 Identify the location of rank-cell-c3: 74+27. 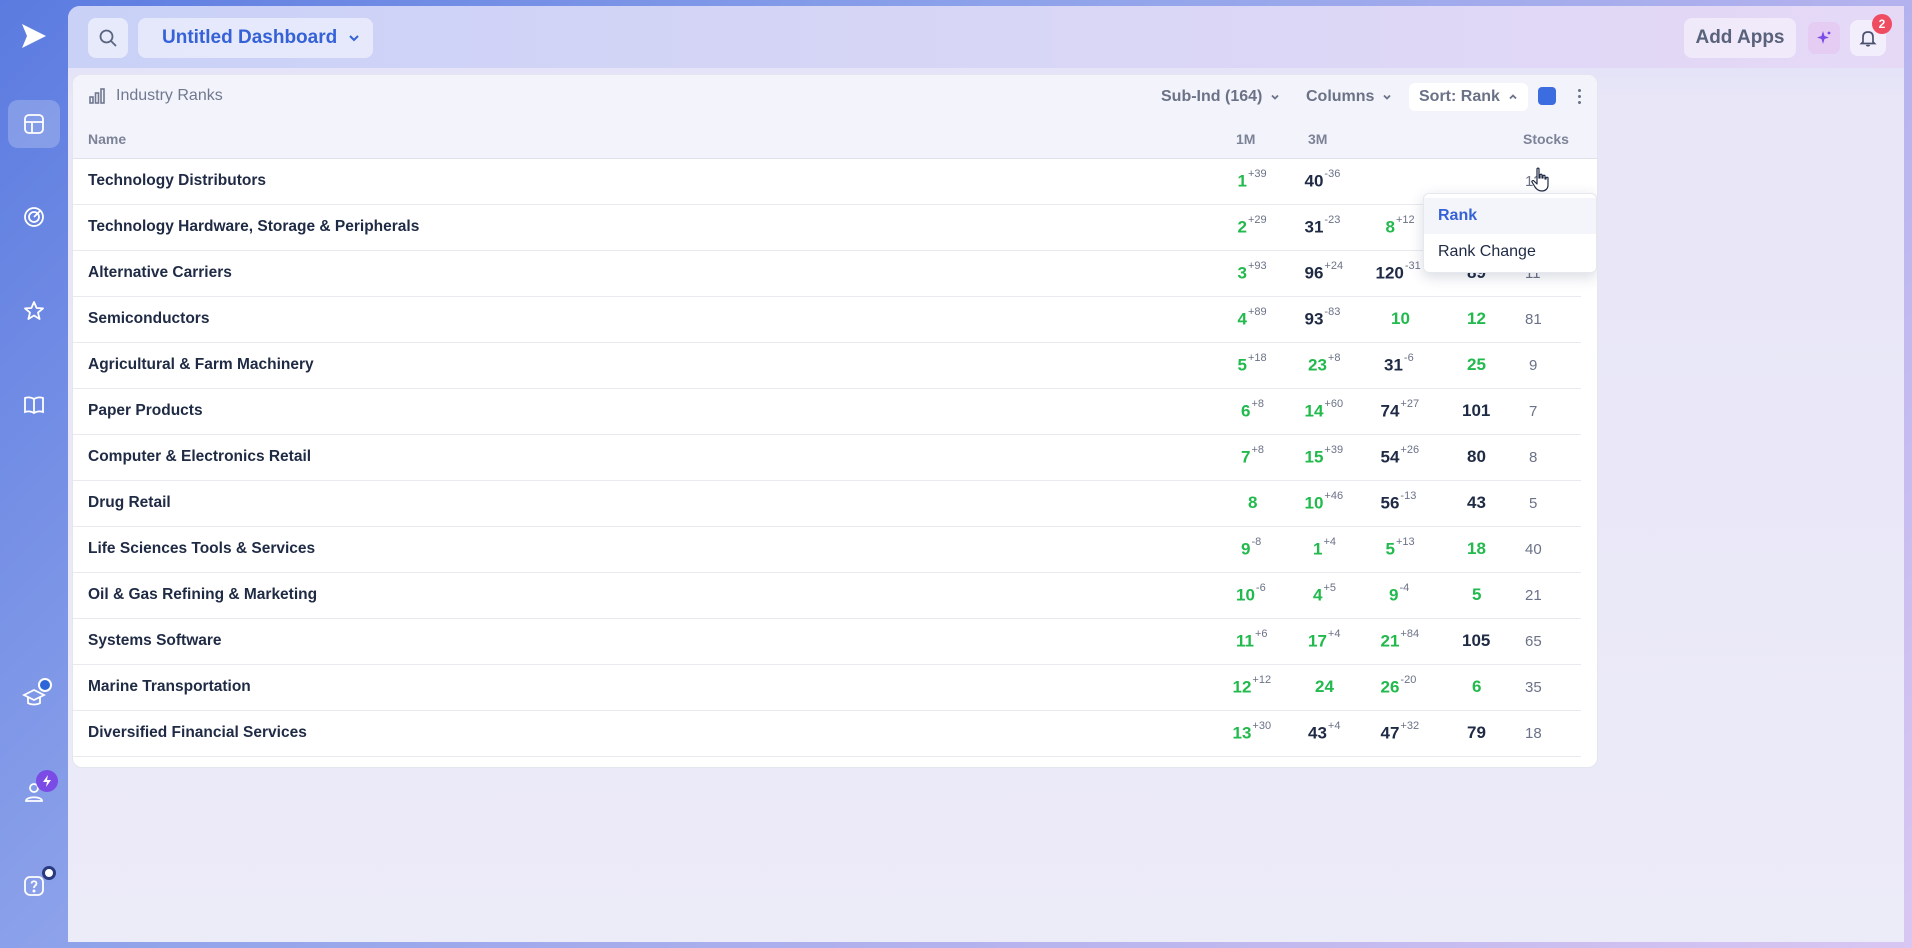
(1400, 410).